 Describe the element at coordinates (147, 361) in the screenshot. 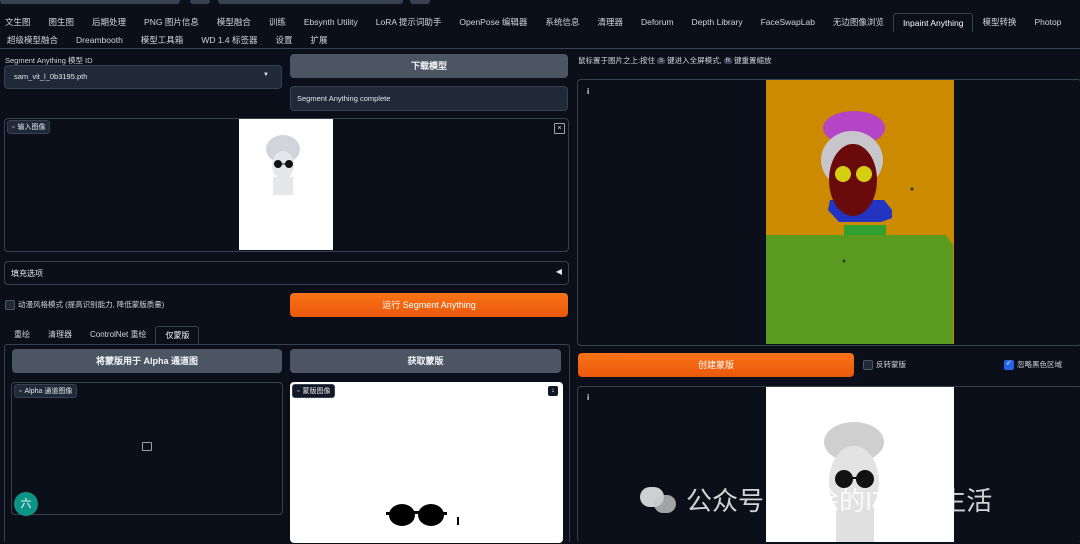

I see `alpha-mask-button: 将蒙版用于 Alpha 通道图` at that location.